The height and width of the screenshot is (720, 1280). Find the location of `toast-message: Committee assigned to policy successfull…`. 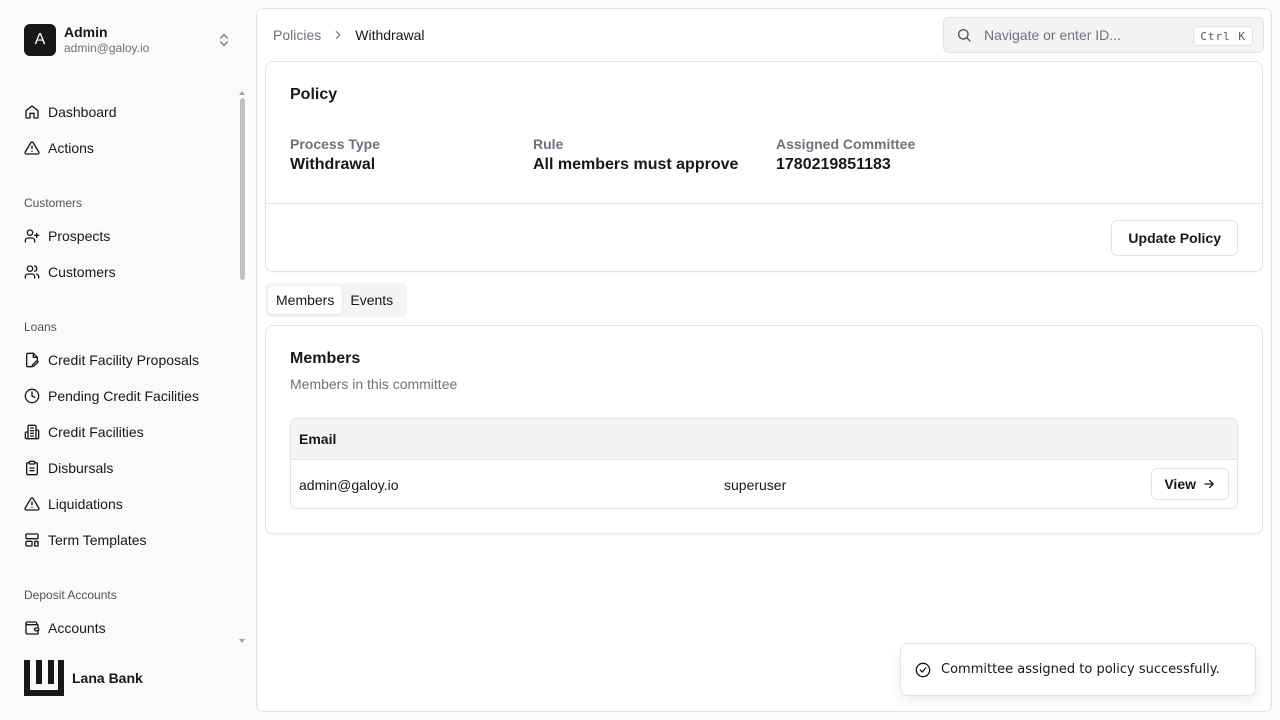

toast-message: Committee assigned to policy successfull… is located at coordinates (1080, 669).